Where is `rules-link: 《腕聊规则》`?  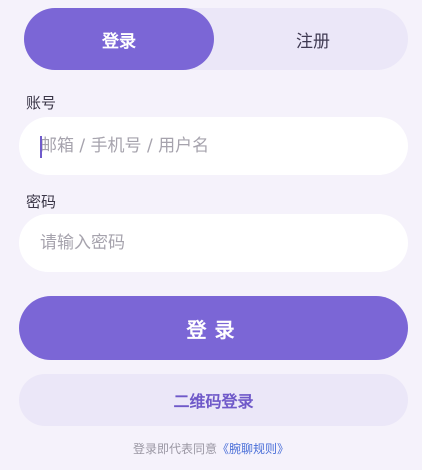
rules-link: 《腕聊规则》 is located at coordinates (253, 449).